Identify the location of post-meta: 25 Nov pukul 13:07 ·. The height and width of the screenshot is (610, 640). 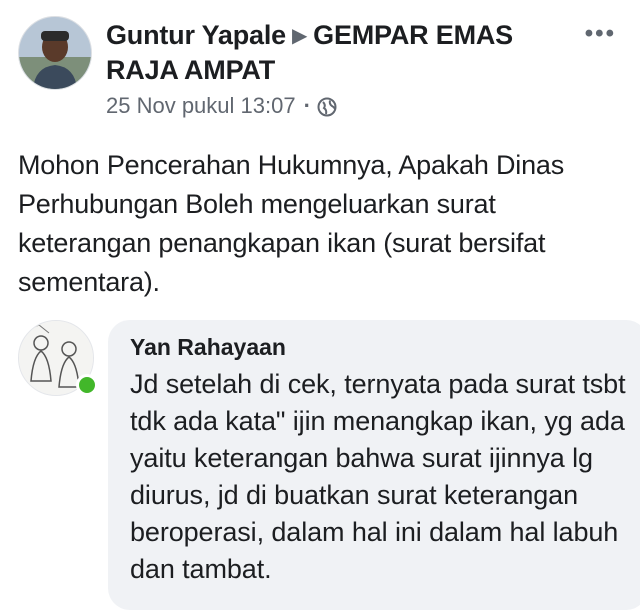
(221, 106).